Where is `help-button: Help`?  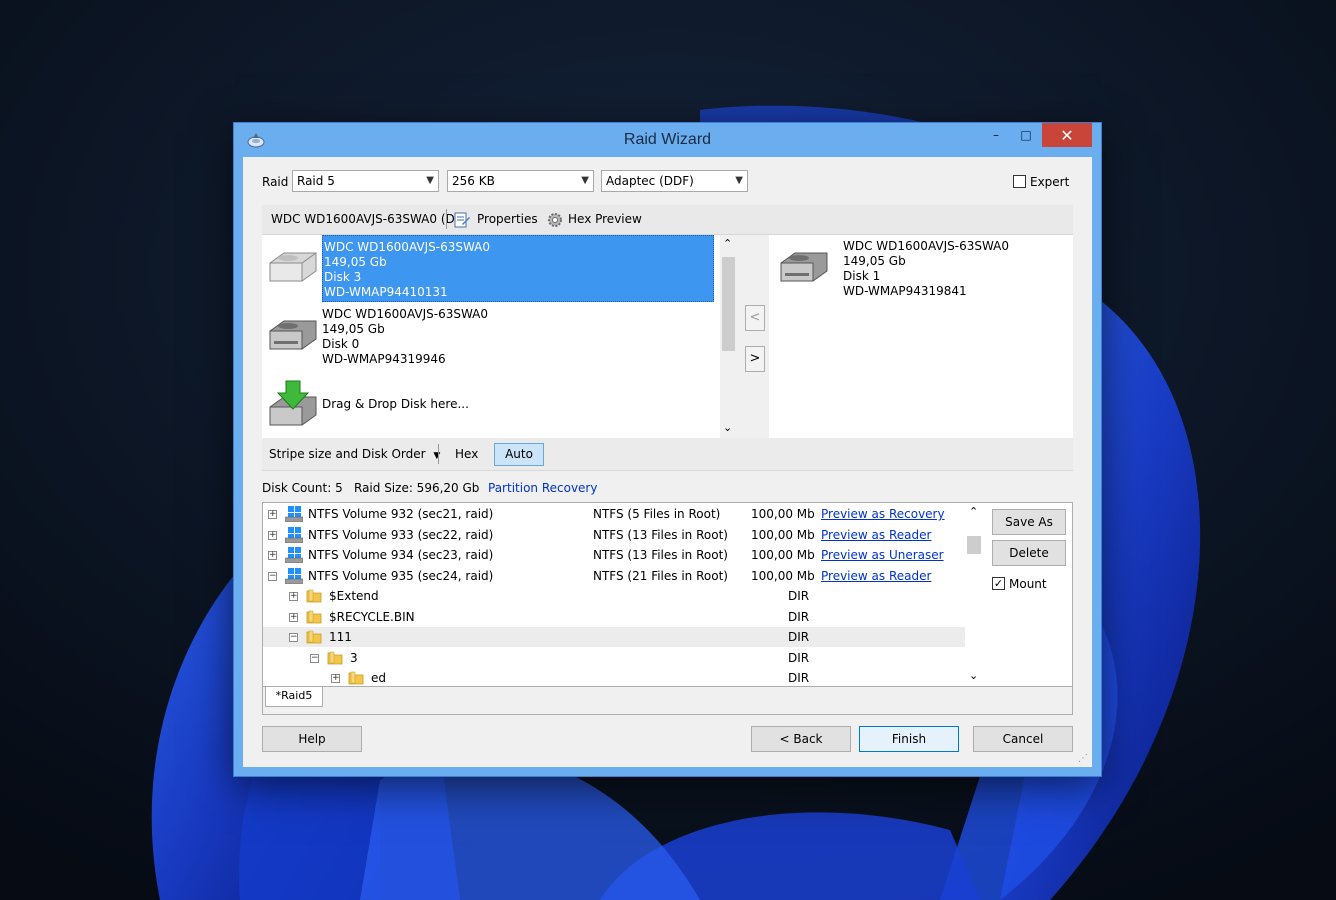 help-button: Help is located at coordinates (312, 739).